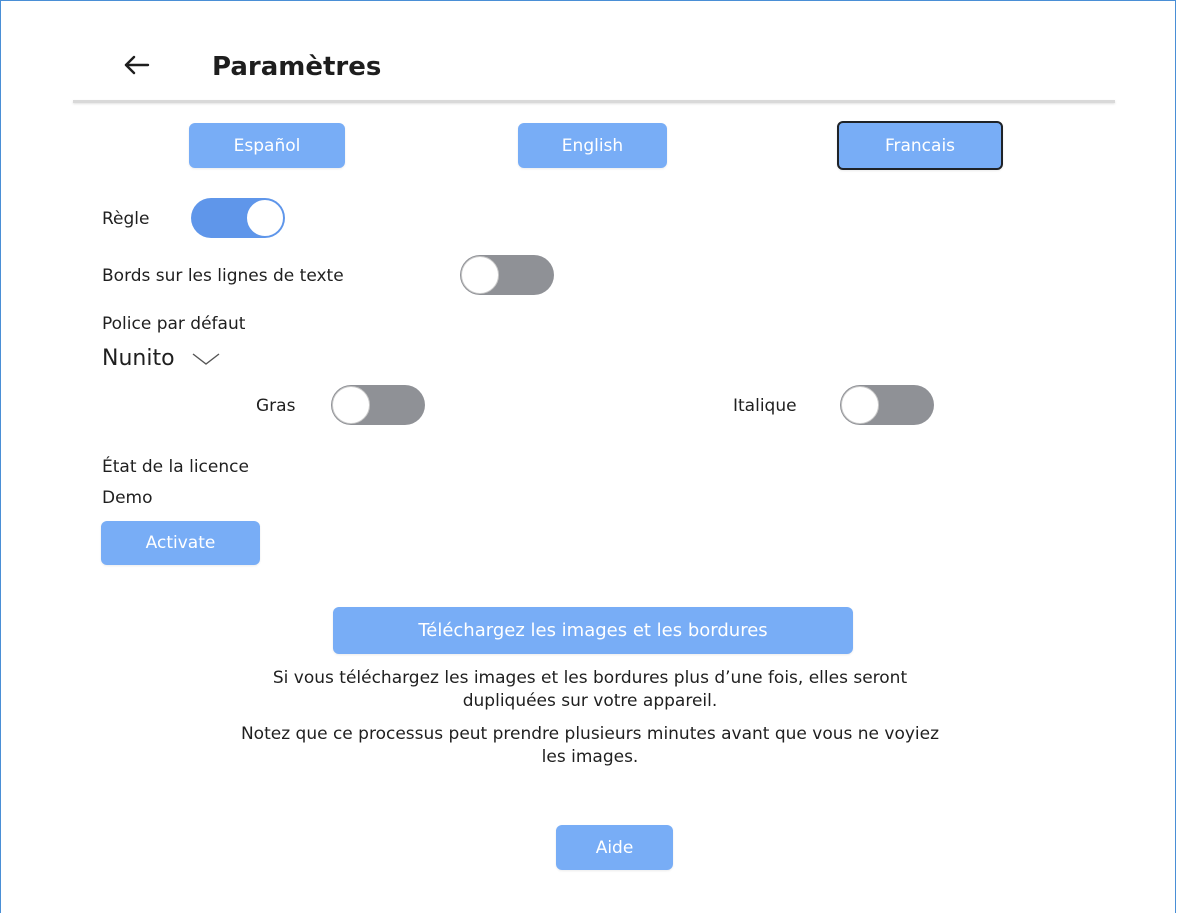  Describe the element at coordinates (267, 145) in the screenshot. I see `language-button-espanol: Español` at that location.